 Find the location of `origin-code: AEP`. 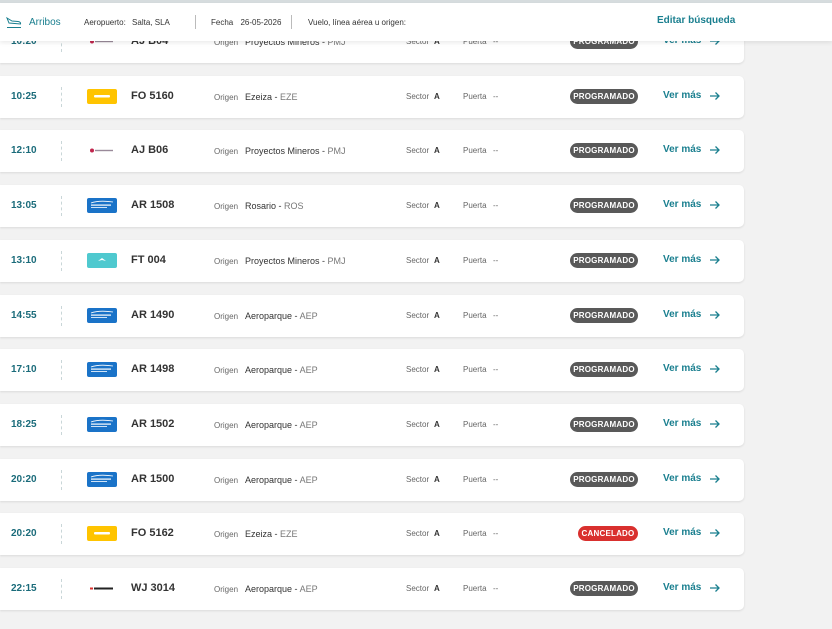

origin-code: AEP is located at coordinates (308, 425).